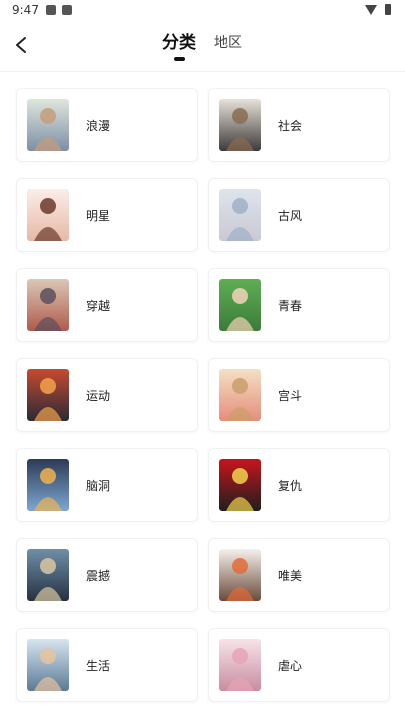  Describe the element at coordinates (388, 9) in the screenshot. I see `battery-icon` at that location.